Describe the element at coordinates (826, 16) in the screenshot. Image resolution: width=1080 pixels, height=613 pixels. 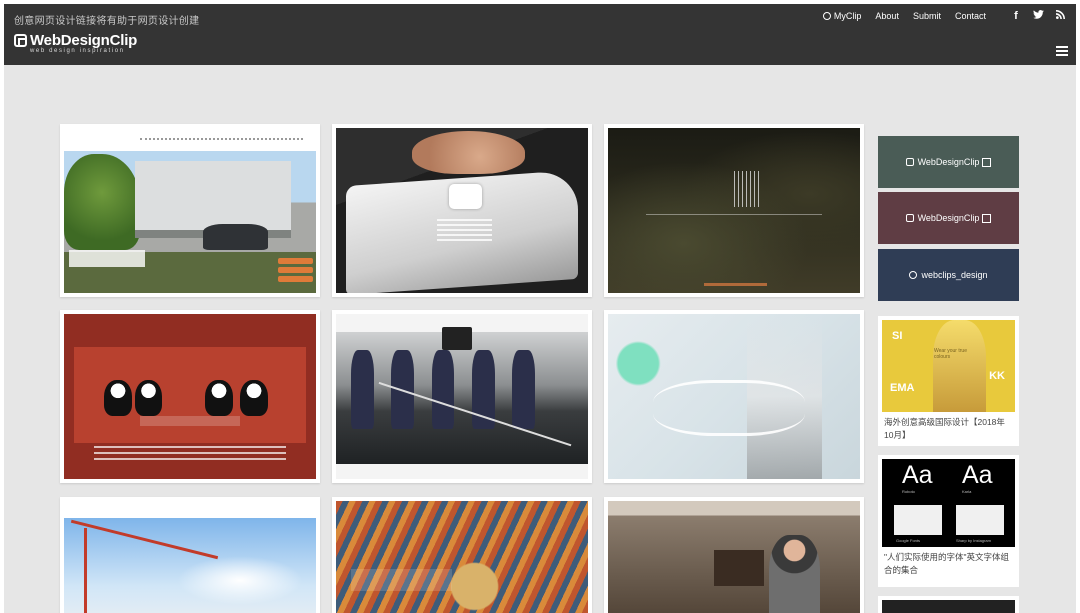
I see `myclip-icon` at that location.